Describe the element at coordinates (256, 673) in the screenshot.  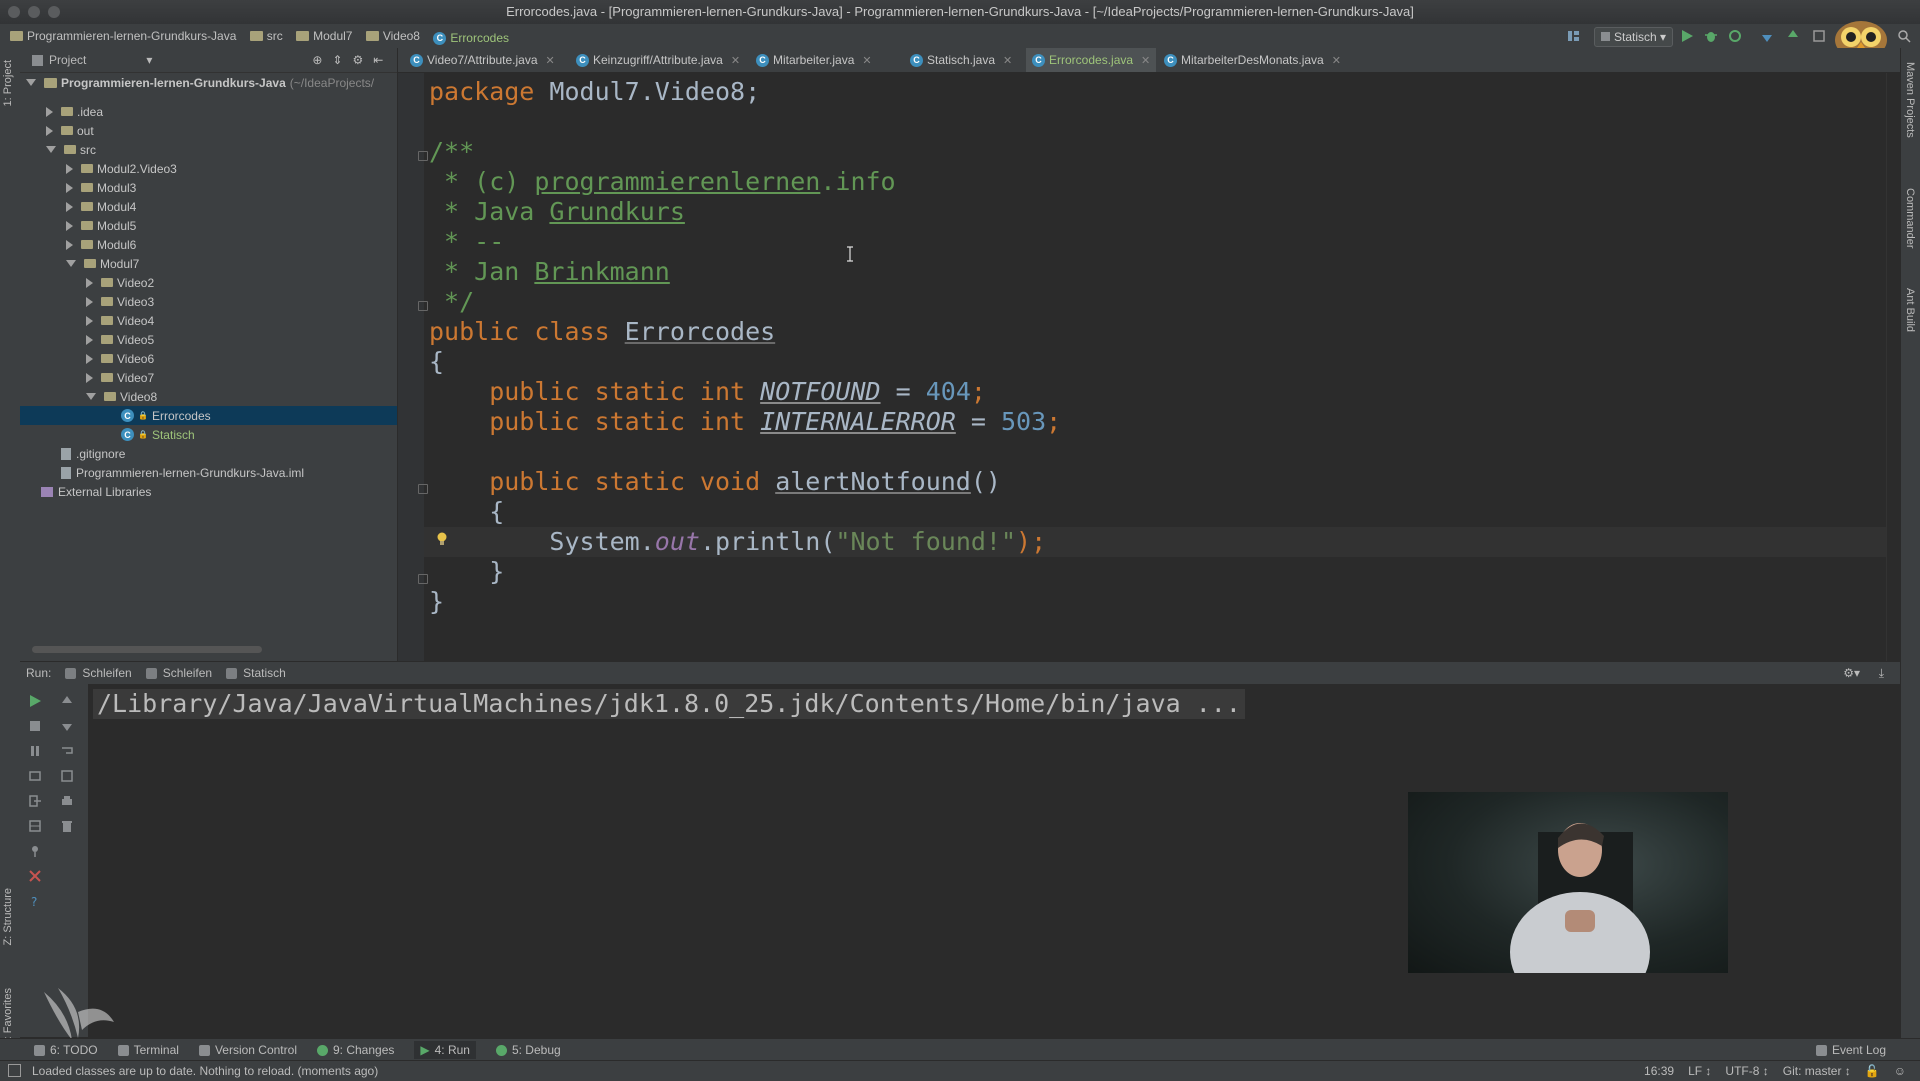
I see `run-tab-statisch: Statisch` at that location.